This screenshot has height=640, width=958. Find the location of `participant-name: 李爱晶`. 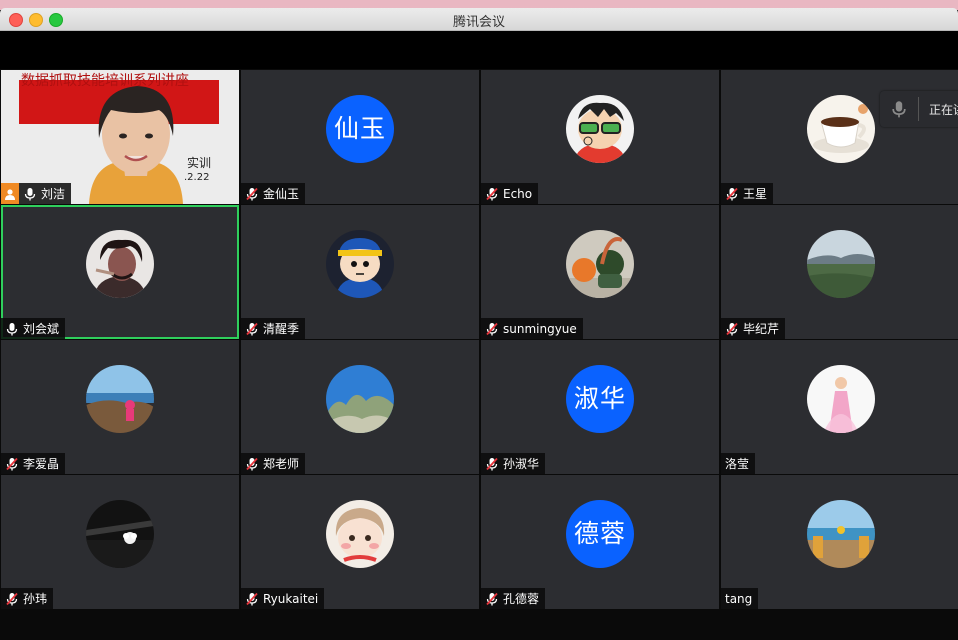

participant-name: 李爱晶 is located at coordinates (41, 464).